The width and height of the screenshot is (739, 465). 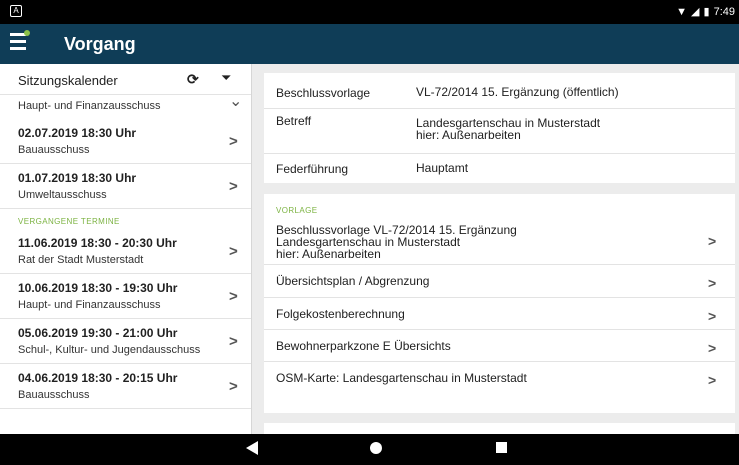 What do you see at coordinates (363, 346) in the screenshot?
I see `document-title: Bewohnerparkzone E Übersichts` at bounding box center [363, 346].